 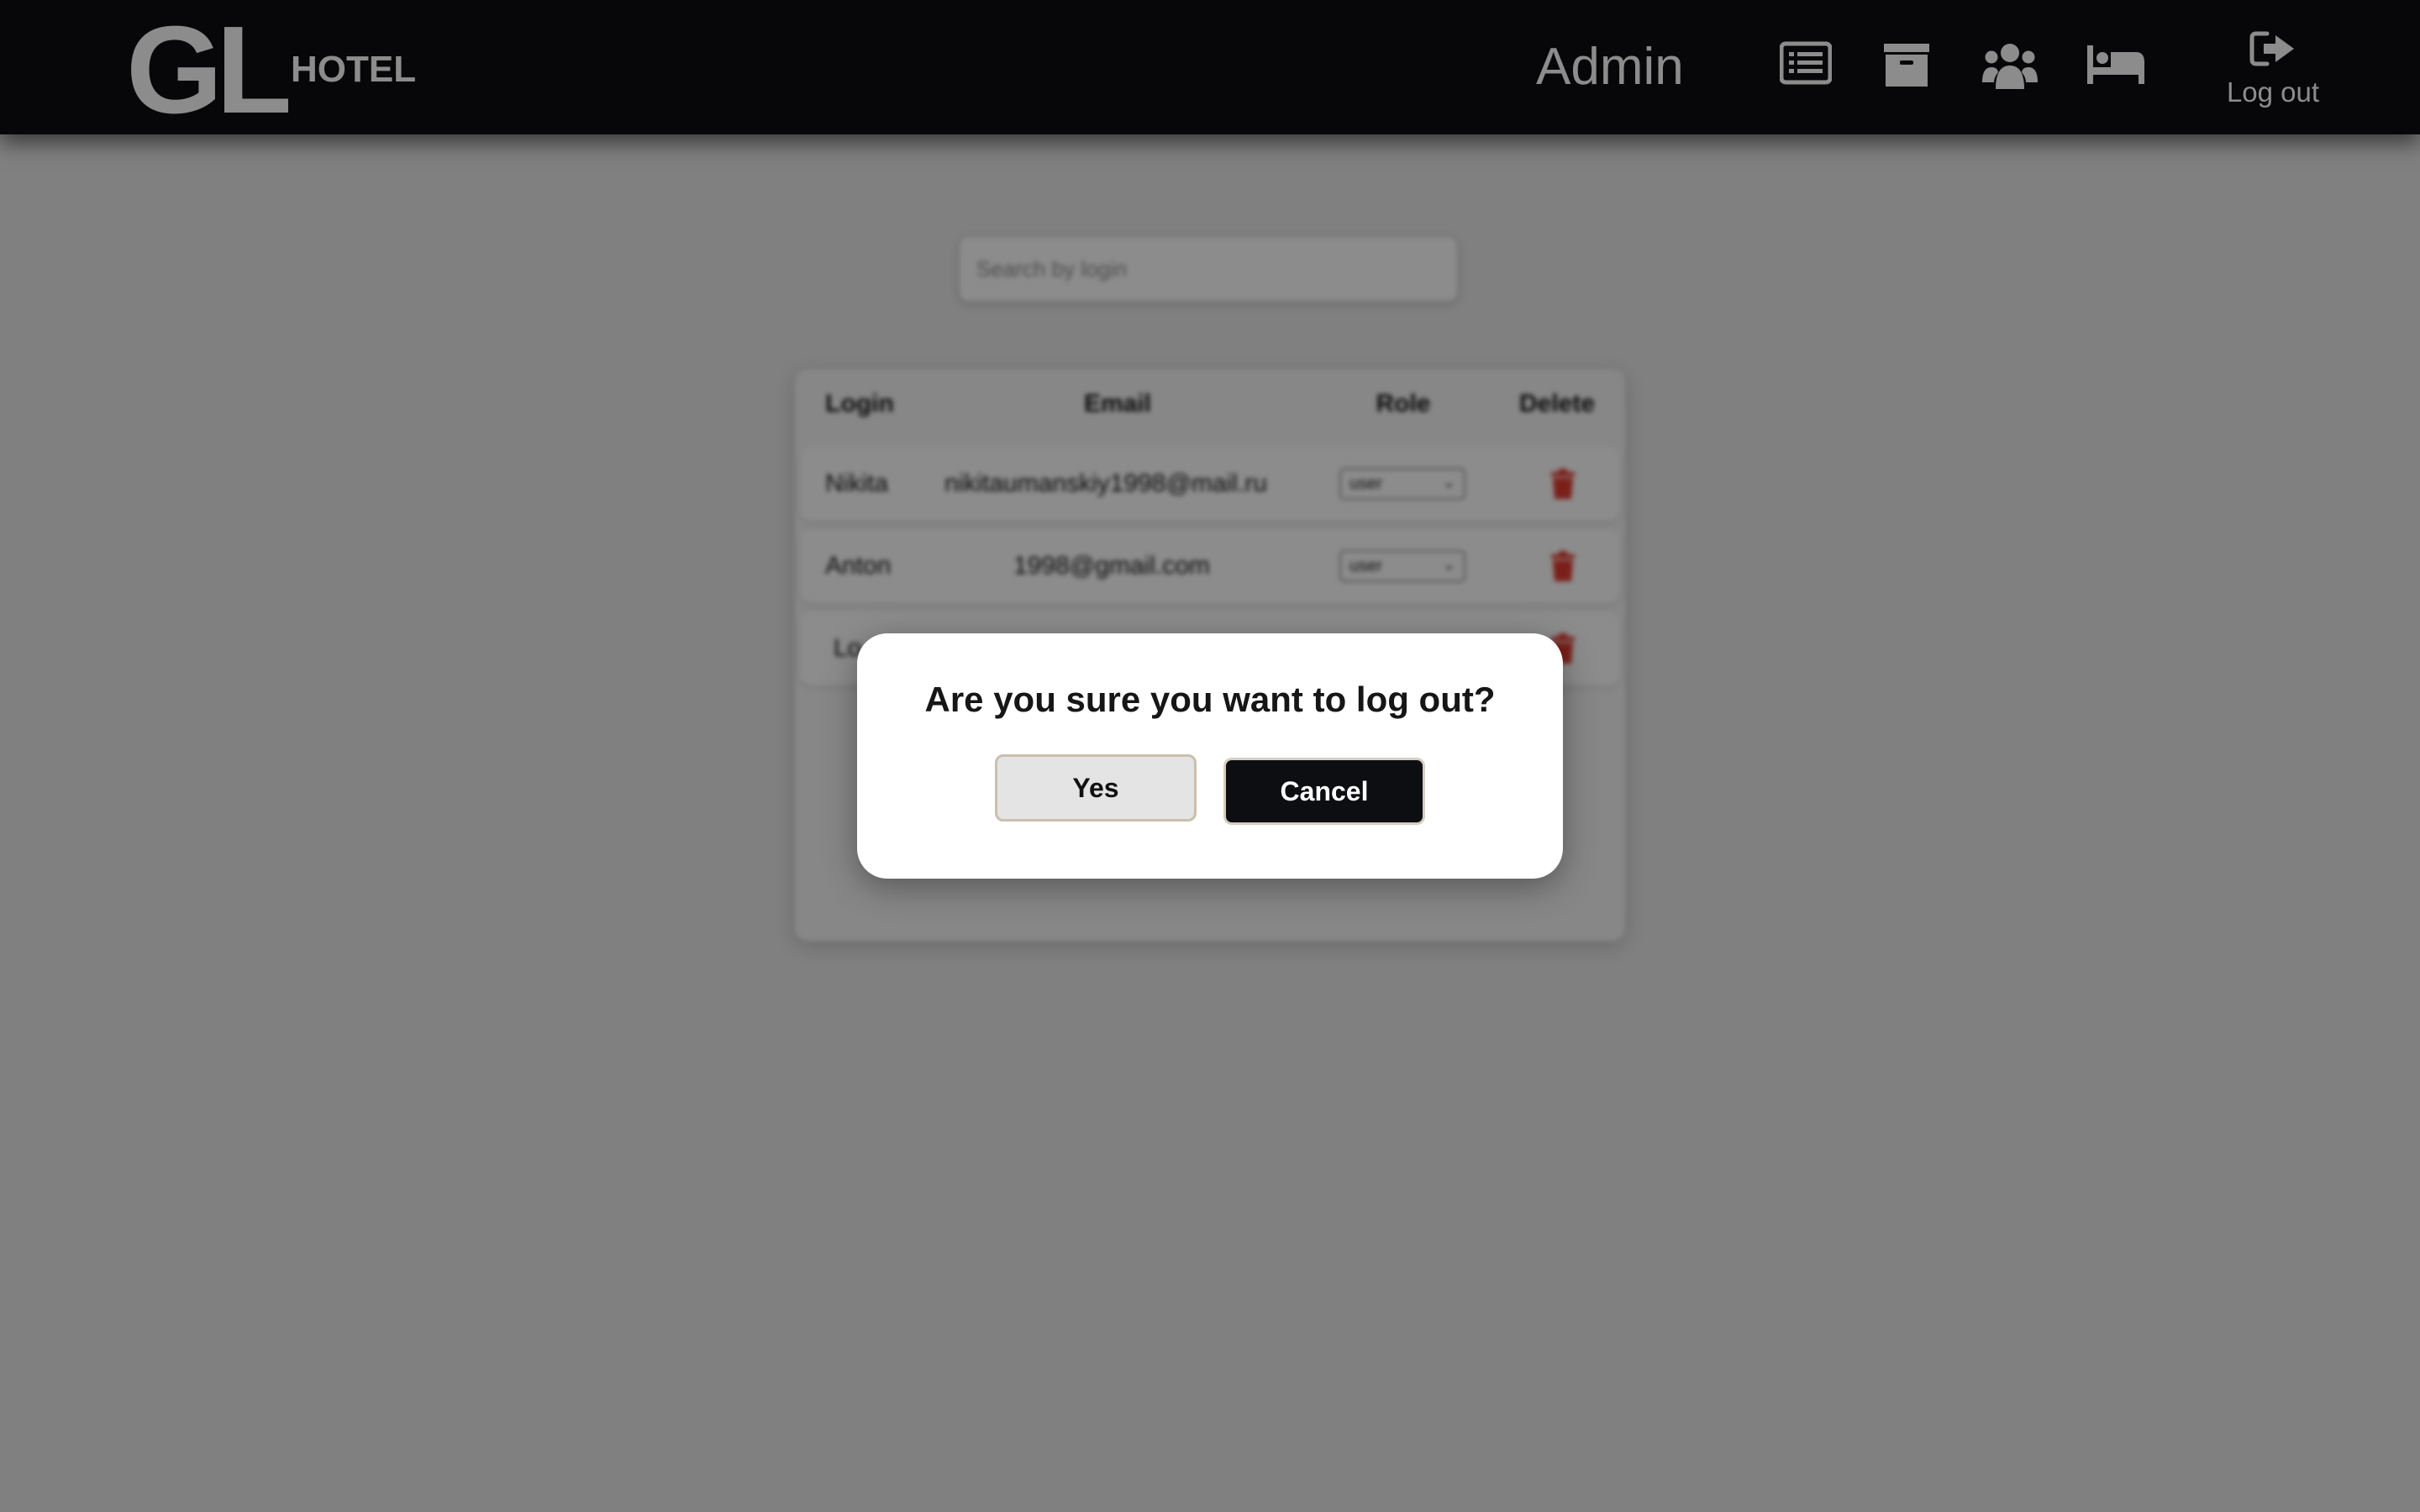 What do you see at coordinates (1210, 699) in the screenshot?
I see `dialog-title: Are you sure you want to log out?` at bounding box center [1210, 699].